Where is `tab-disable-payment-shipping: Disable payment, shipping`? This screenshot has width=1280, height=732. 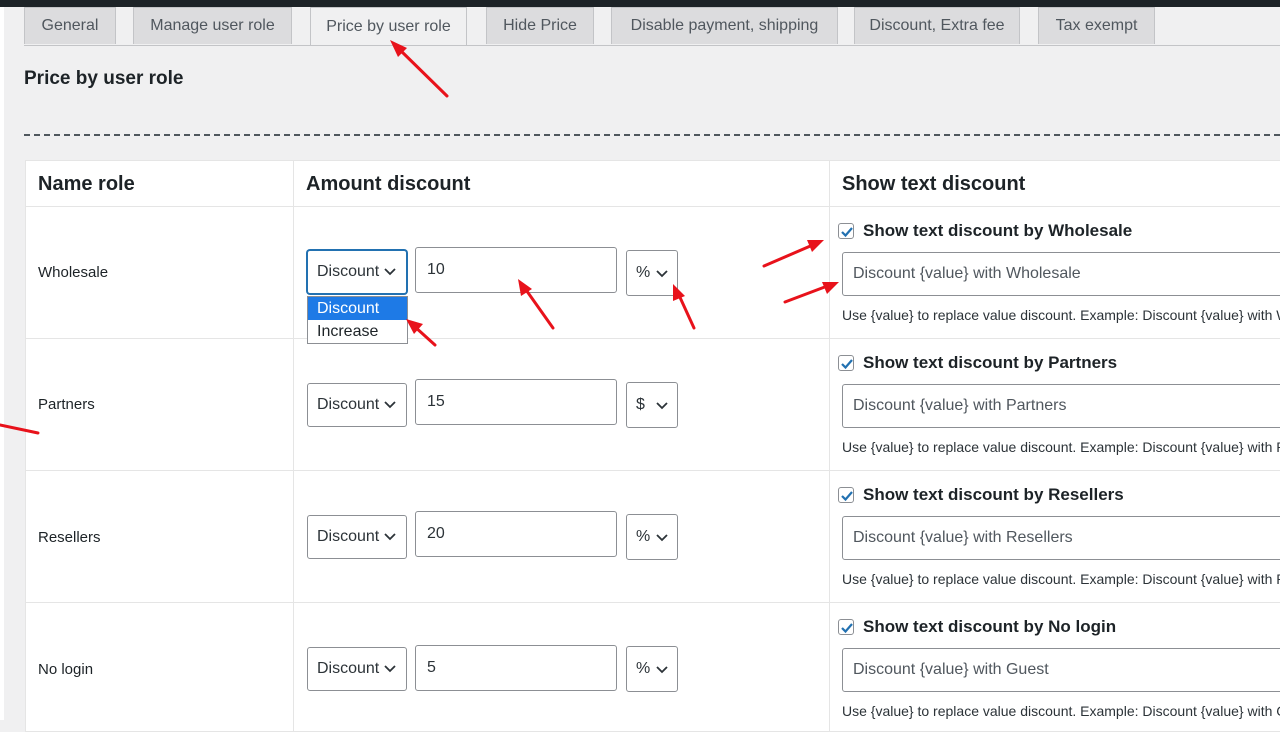 tab-disable-payment-shipping: Disable payment, shipping is located at coordinates (724, 25).